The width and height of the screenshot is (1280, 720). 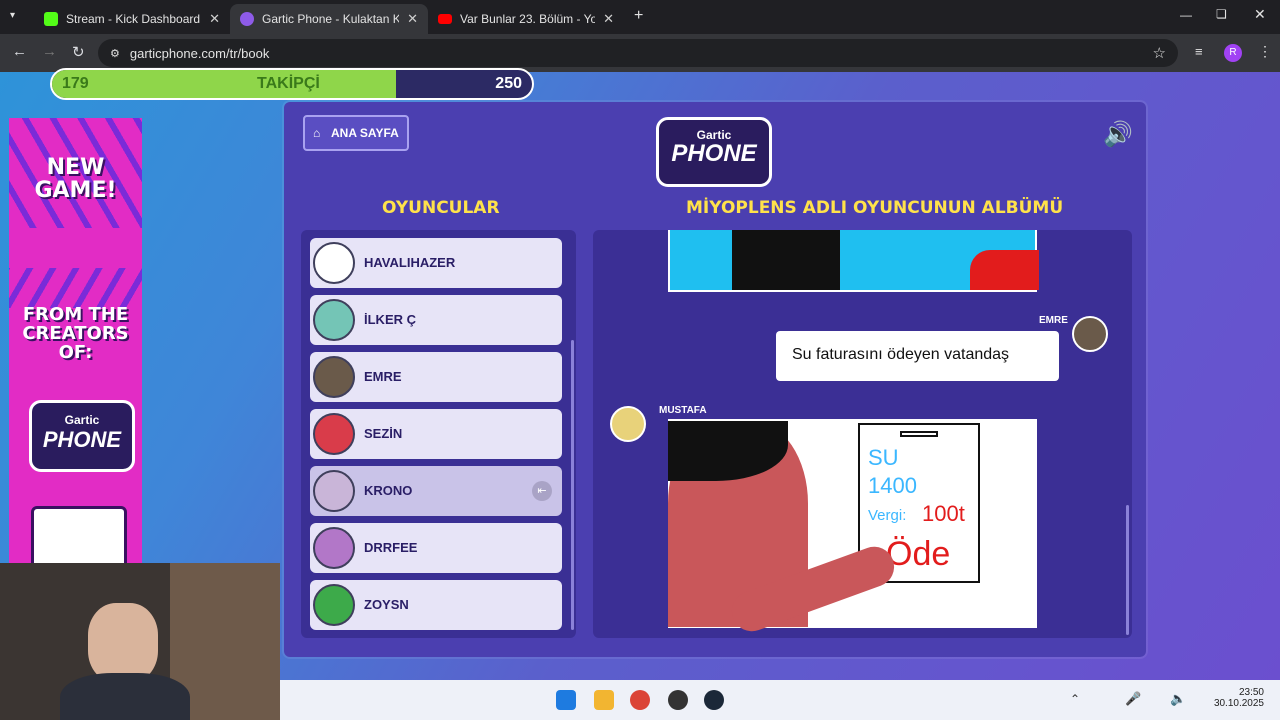 What do you see at coordinates (1004, 270) in the screenshot?
I see `drawing-shape` at bounding box center [1004, 270].